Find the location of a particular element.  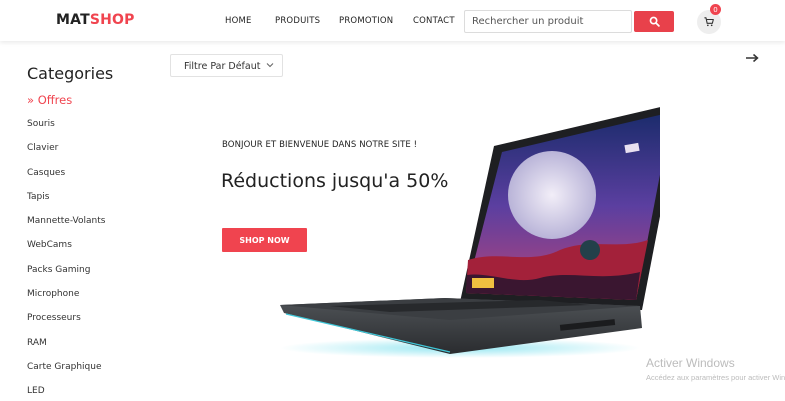

sidebar-item-souris: Souris is located at coordinates (66, 130).